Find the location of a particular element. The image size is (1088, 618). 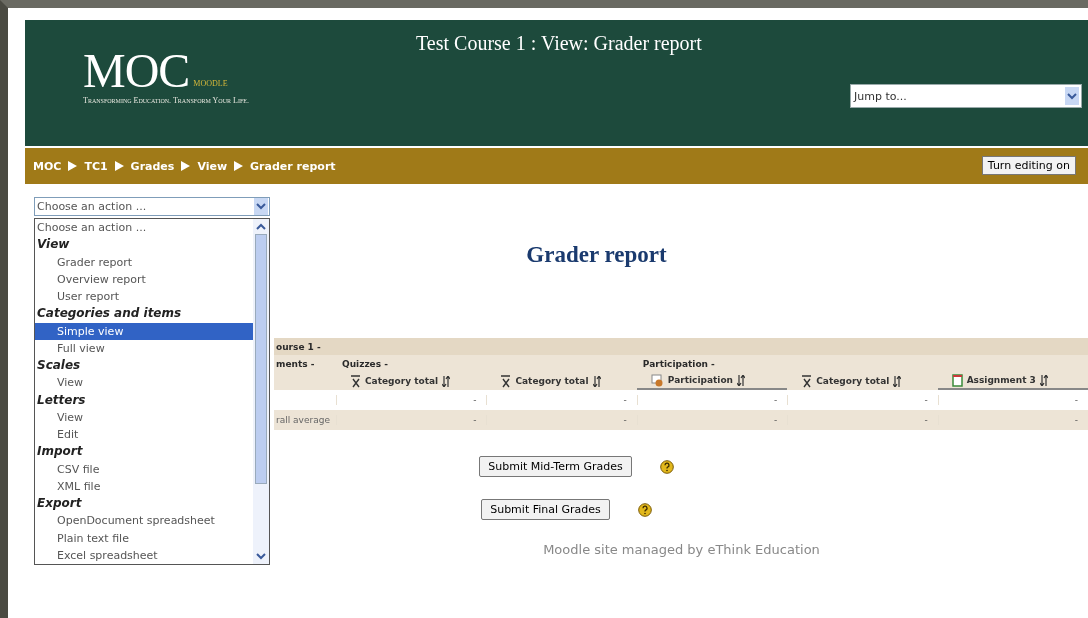

dropdown-option: CSV file is located at coordinates (144, 469).